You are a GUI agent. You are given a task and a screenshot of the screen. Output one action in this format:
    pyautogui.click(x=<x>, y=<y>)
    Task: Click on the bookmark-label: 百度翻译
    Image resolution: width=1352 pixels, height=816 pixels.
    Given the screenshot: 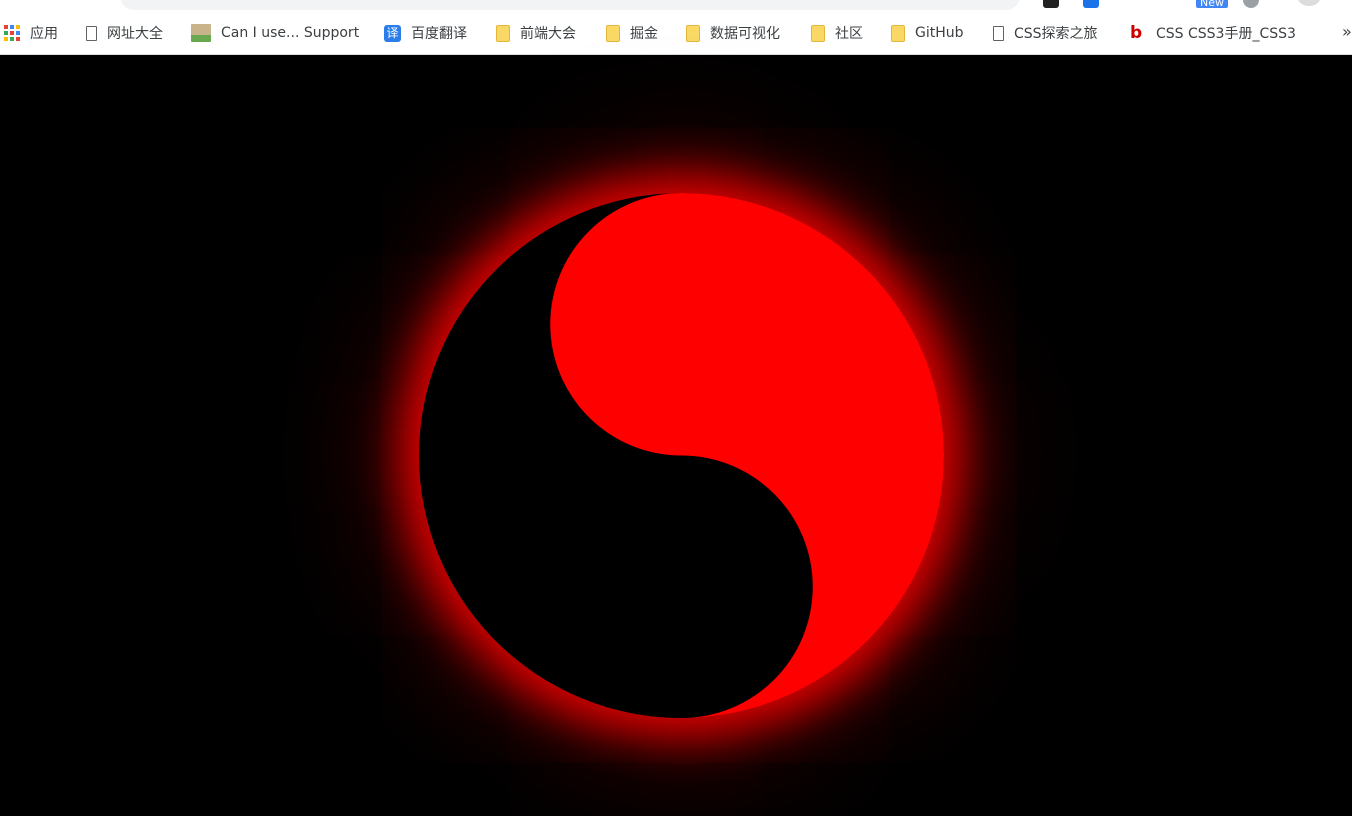 What is the action you would take?
    pyautogui.click(x=439, y=34)
    